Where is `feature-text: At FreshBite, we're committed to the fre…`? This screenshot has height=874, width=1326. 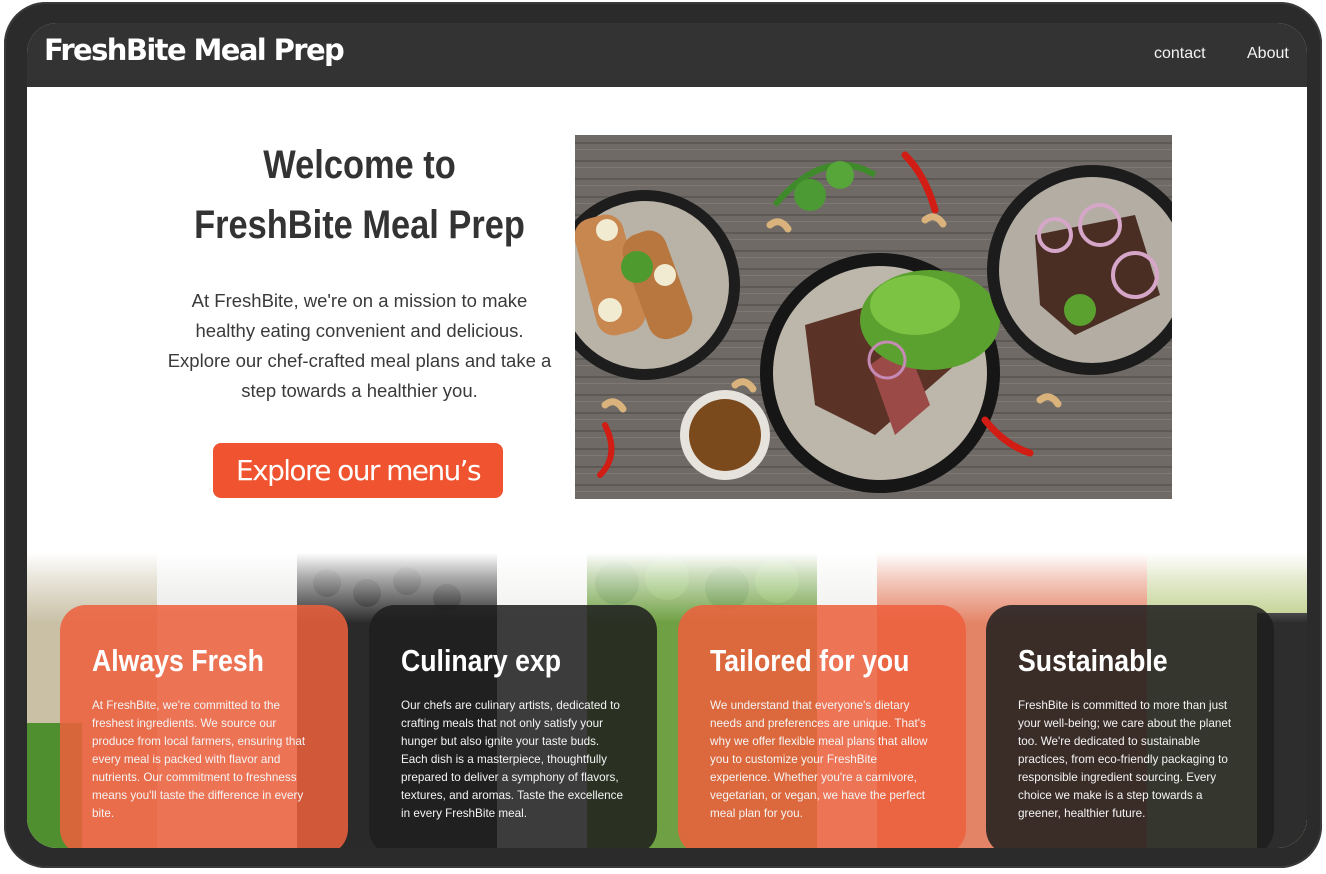 feature-text: At FreshBite, we're committed to the fre… is located at coordinates (199, 759).